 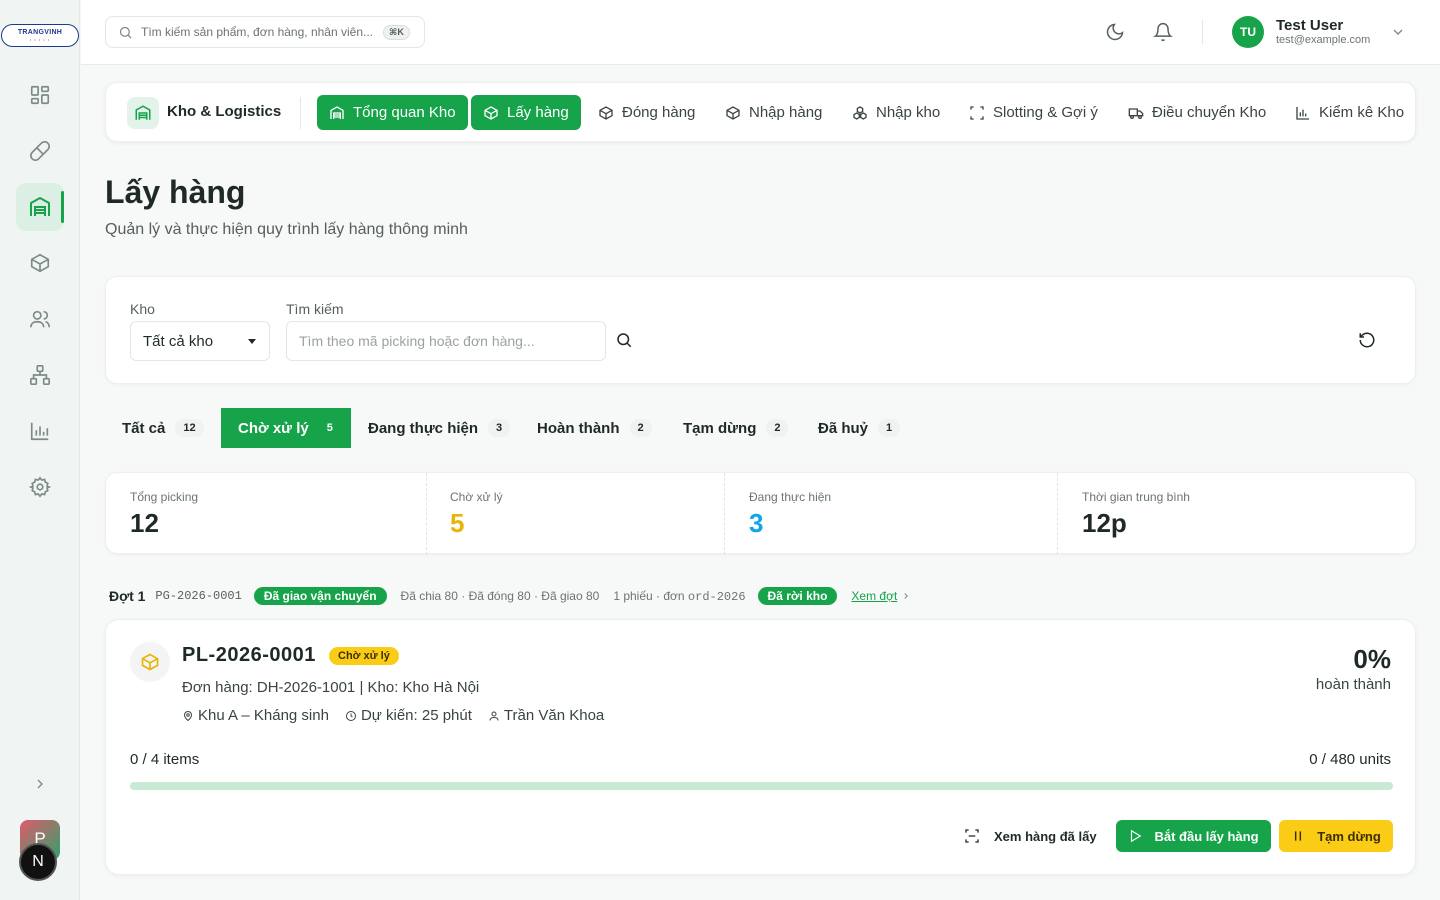 What do you see at coordinates (1323, 40) in the screenshot?
I see `user-email: test@example.com` at bounding box center [1323, 40].